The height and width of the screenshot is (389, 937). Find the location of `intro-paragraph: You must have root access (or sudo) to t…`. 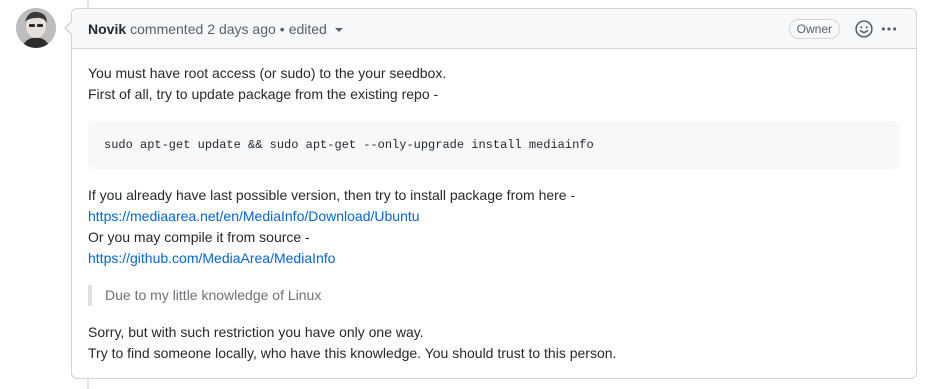

intro-paragraph: You must have root access (or sudo) to t… is located at coordinates (494, 84).